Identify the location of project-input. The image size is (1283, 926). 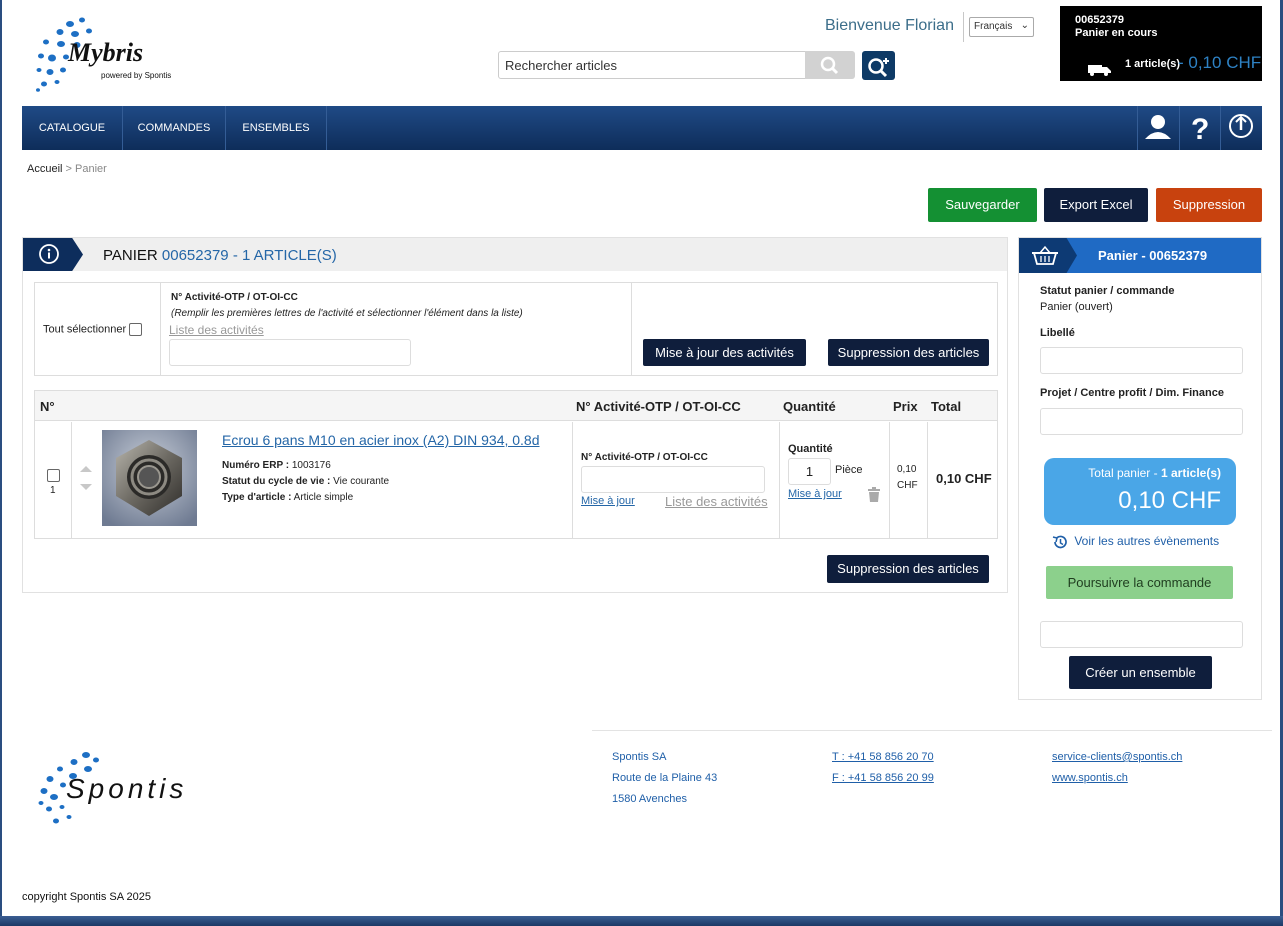
(1141, 421).